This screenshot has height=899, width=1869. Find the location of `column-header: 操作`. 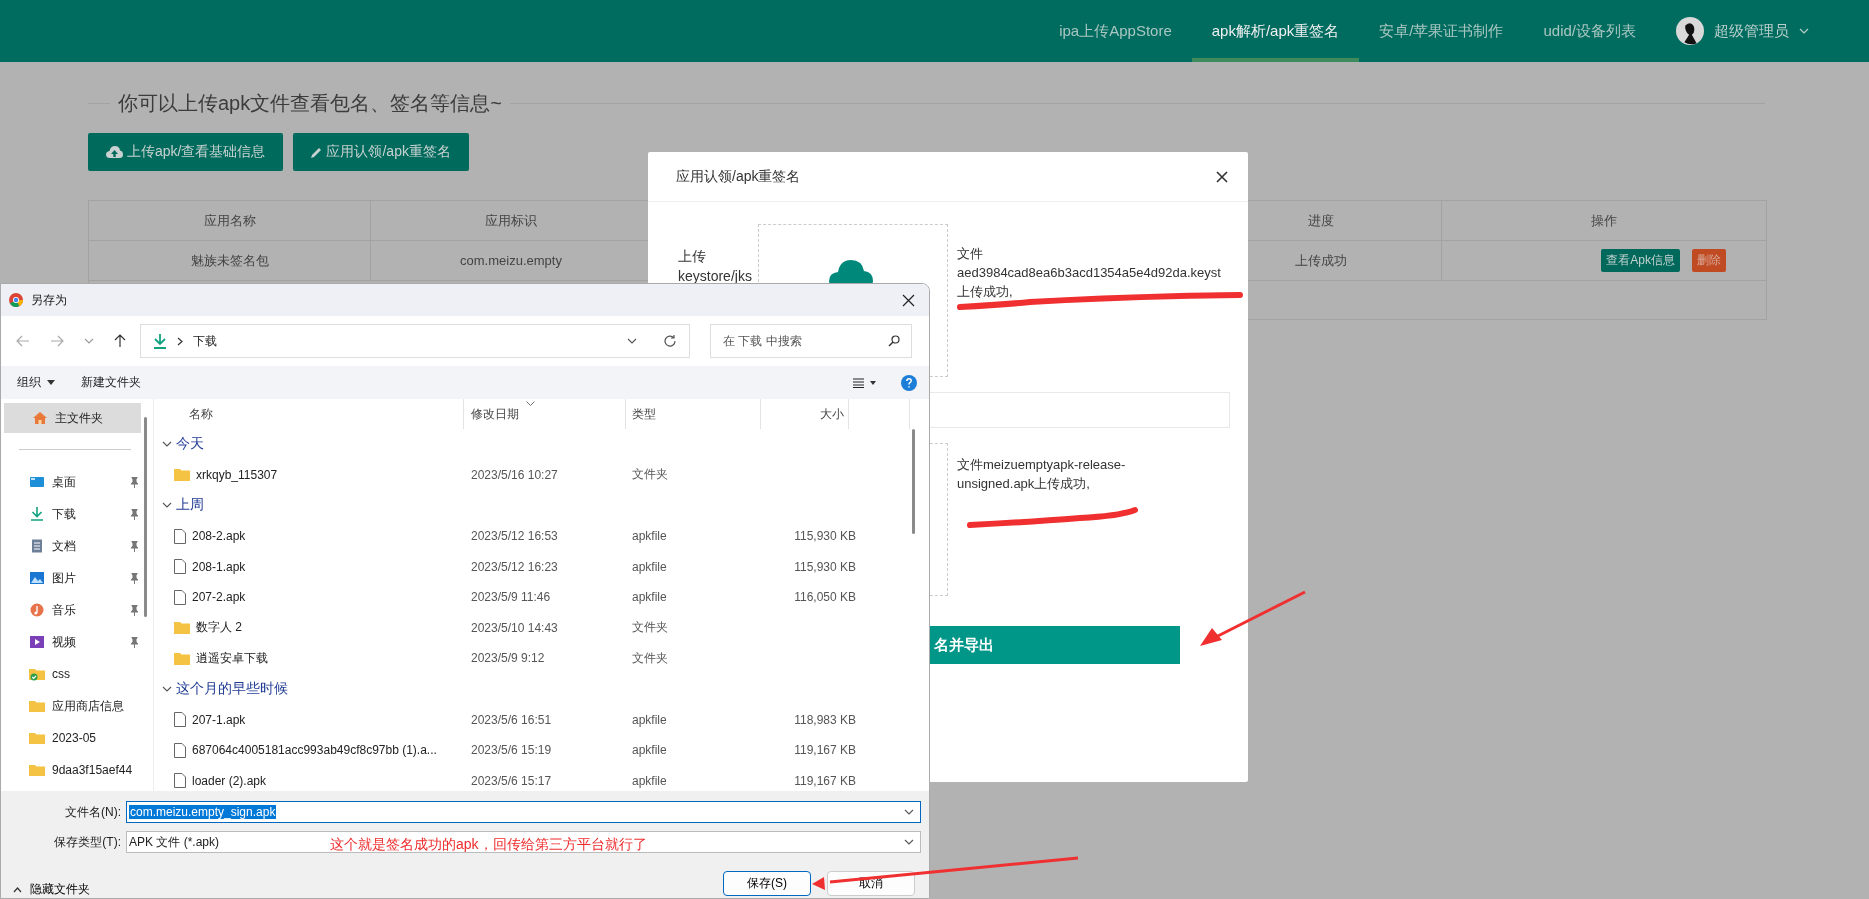

column-header: 操作 is located at coordinates (1603, 220).